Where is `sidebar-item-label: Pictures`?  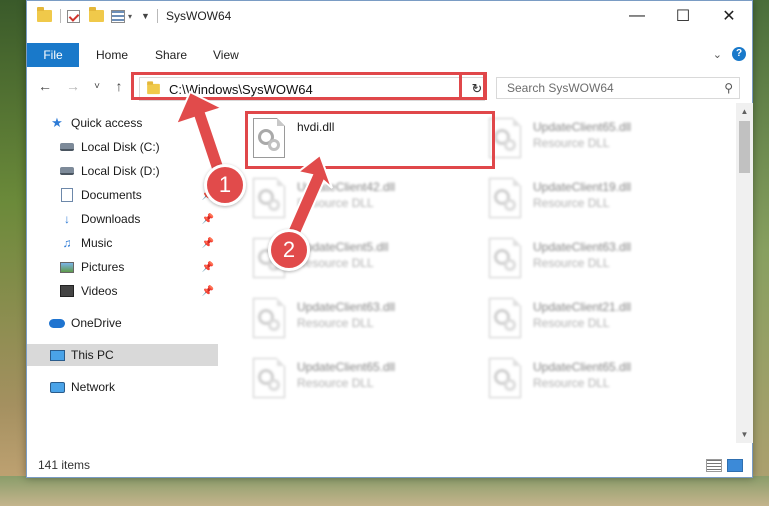 sidebar-item-label: Pictures is located at coordinates (103, 267).